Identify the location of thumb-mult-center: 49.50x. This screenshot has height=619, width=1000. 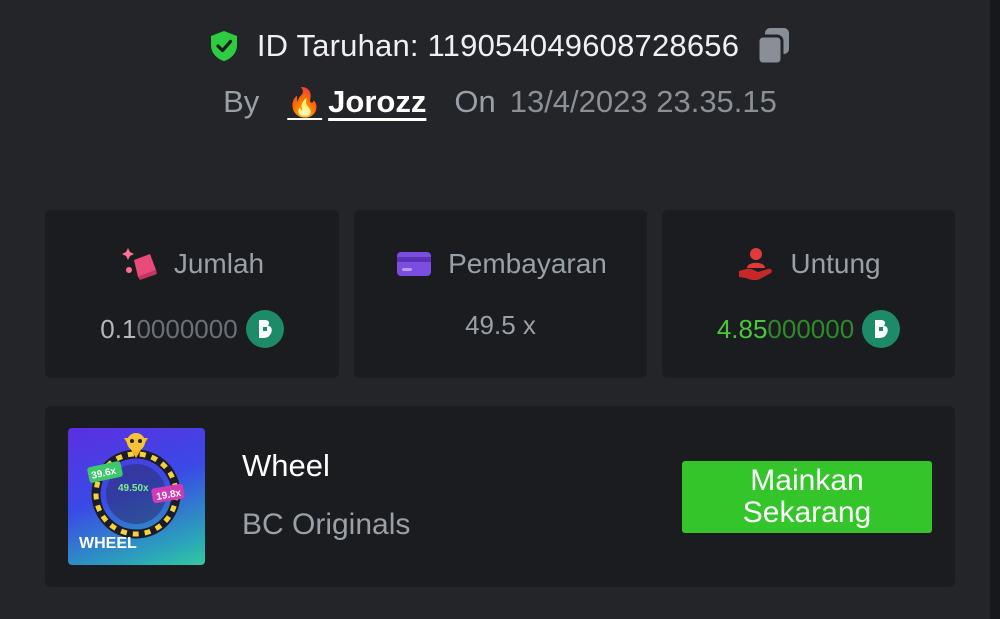
(133, 488).